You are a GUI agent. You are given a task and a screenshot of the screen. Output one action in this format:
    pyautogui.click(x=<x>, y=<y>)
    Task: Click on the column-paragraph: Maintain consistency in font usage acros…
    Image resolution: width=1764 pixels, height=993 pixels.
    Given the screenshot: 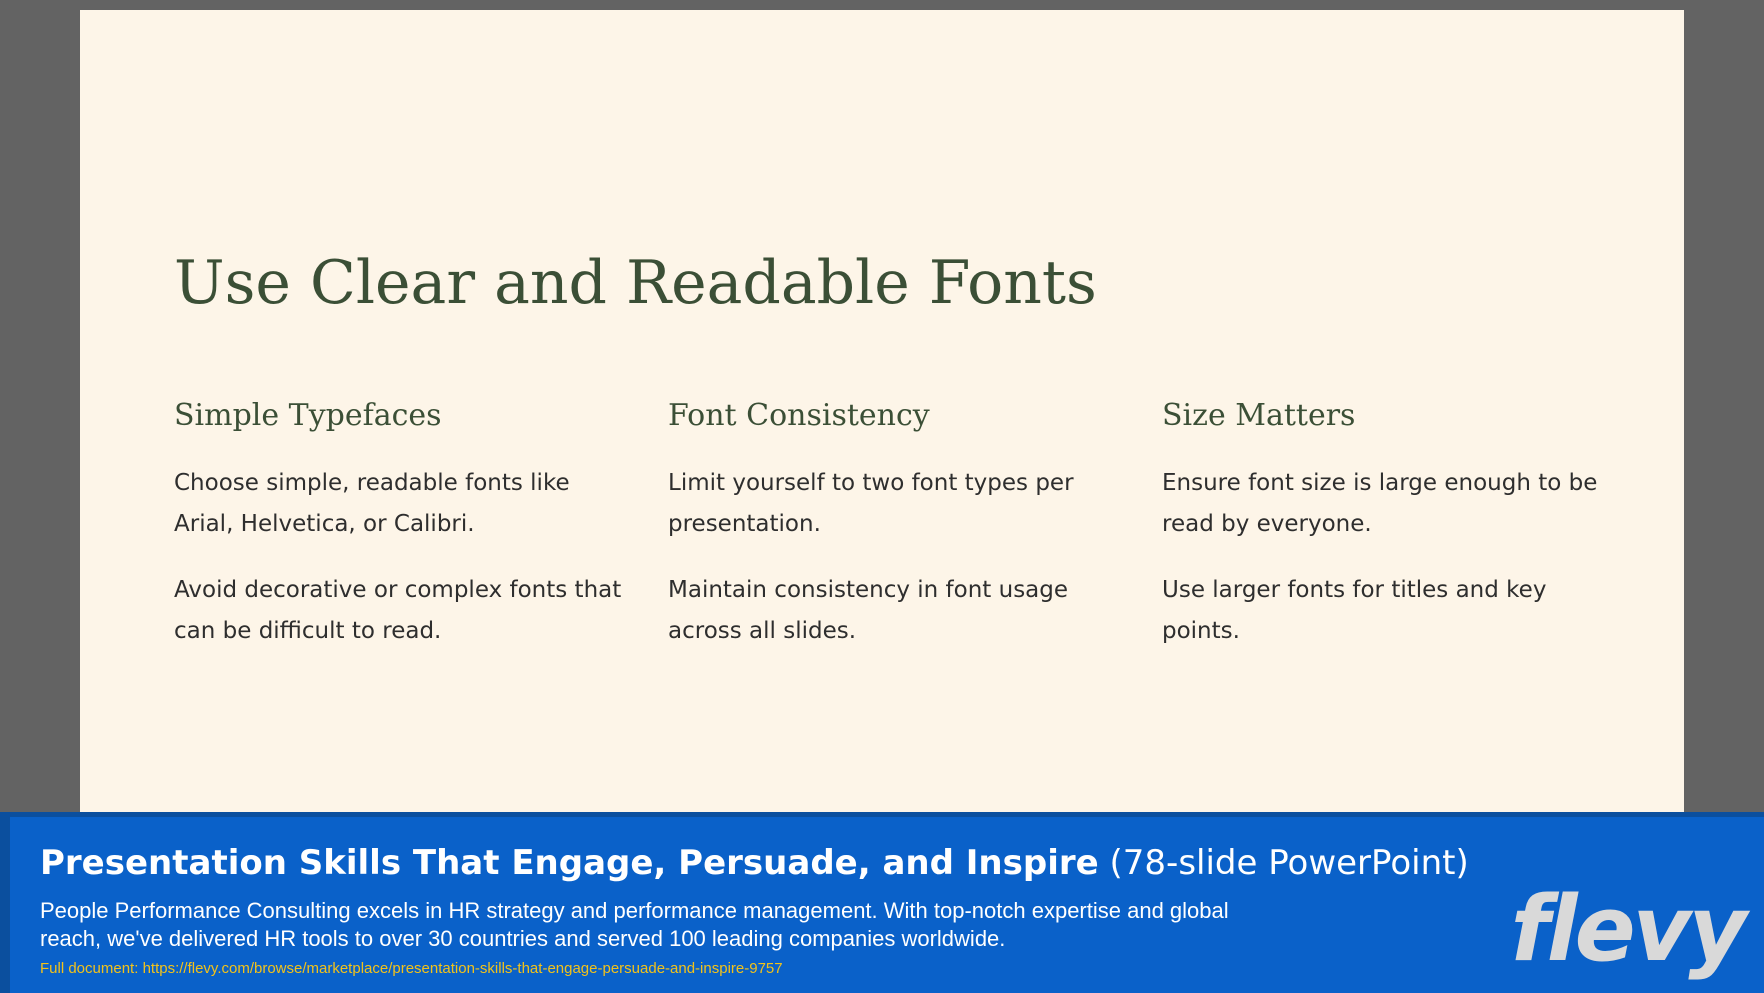 What is the action you would take?
    pyautogui.click(x=868, y=610)
    